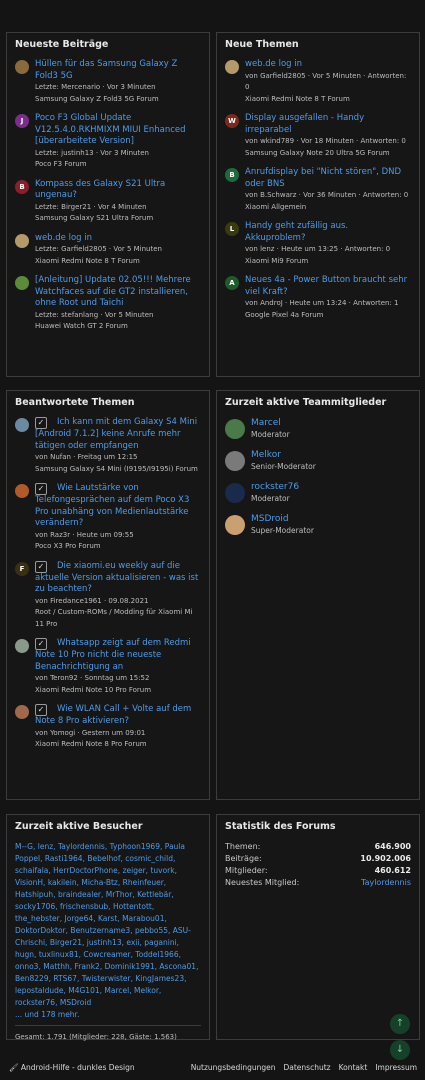  Describe the element at coordinates (156, 954) in the screenshot. I see `visitor-link: Toddel1966` at that location.